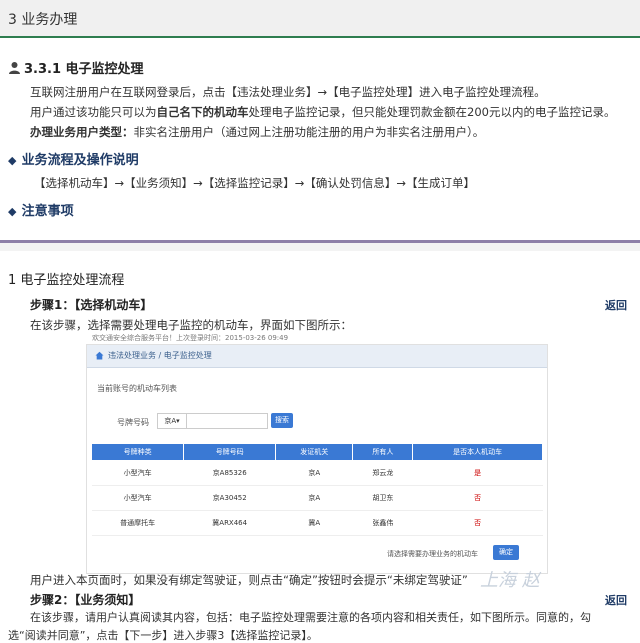  Describe the element at coordinates (133, 422) in the screenshot. I see `shot-plate-label: 号牌号码` at that location.